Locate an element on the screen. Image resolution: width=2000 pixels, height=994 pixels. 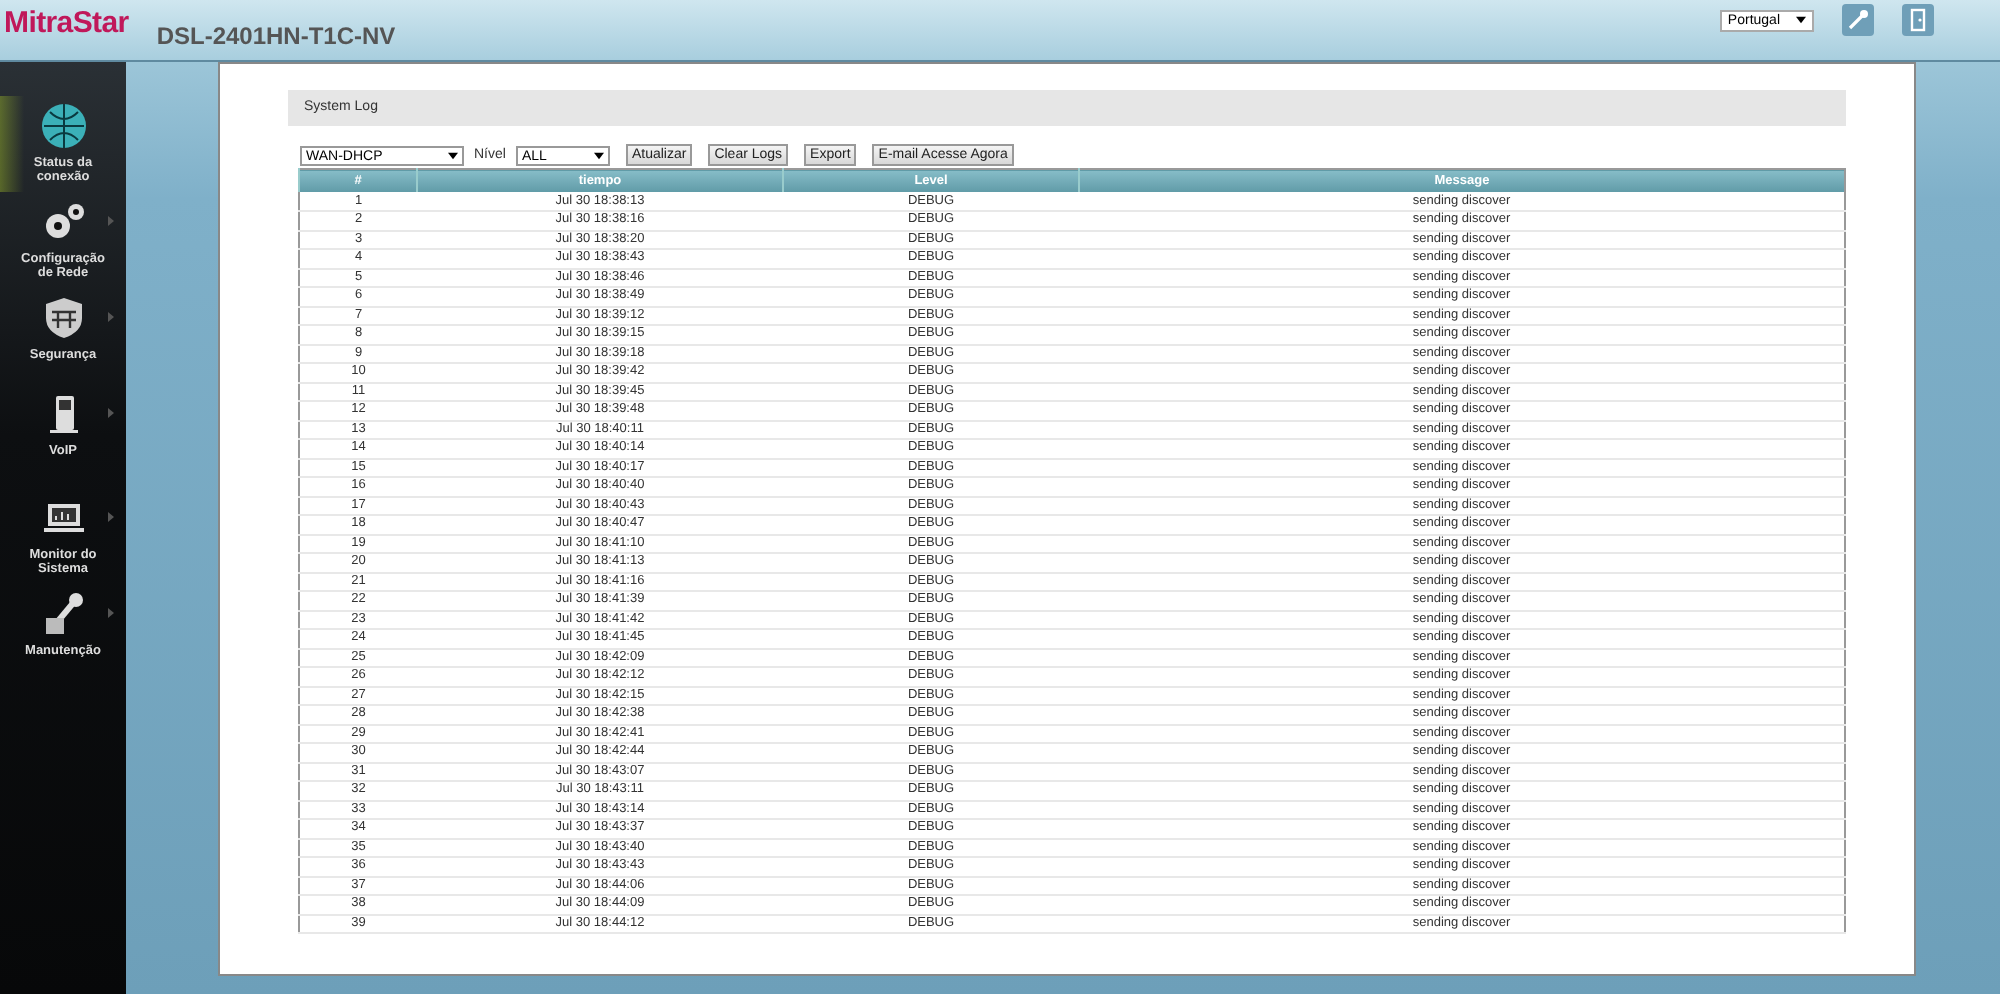
model-name: DSL-2401HN-T1C-NV is located at coordinates (276, 36).